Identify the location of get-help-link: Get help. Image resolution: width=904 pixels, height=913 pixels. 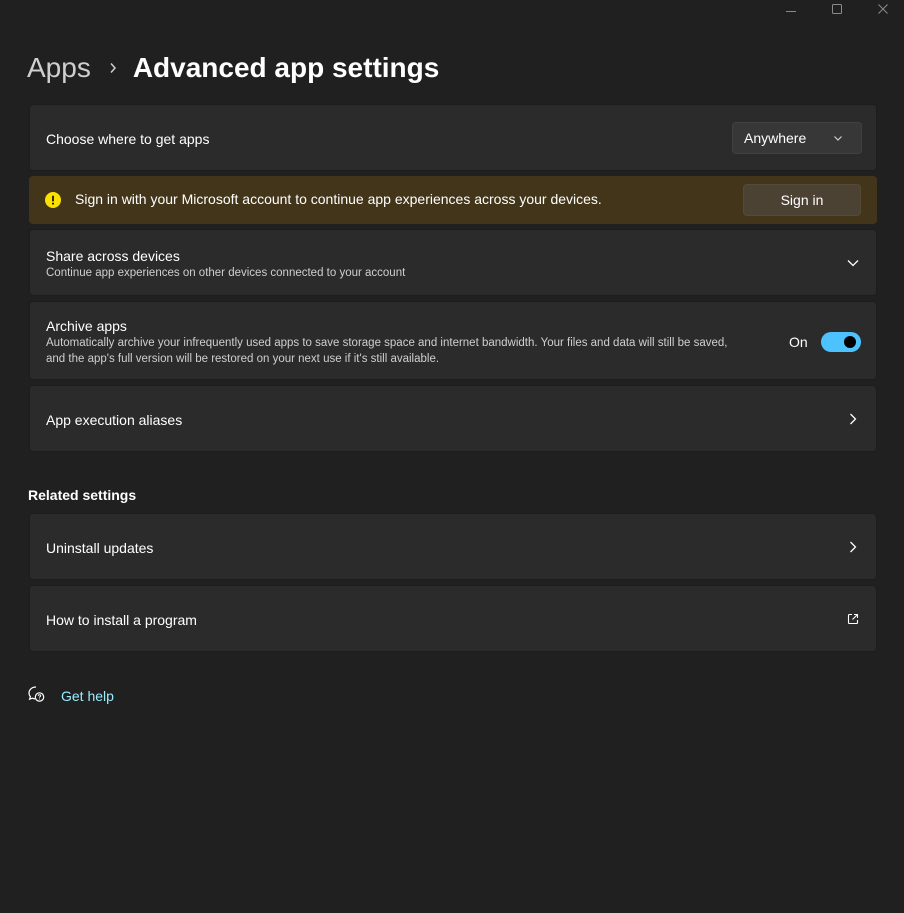
(70, 696).